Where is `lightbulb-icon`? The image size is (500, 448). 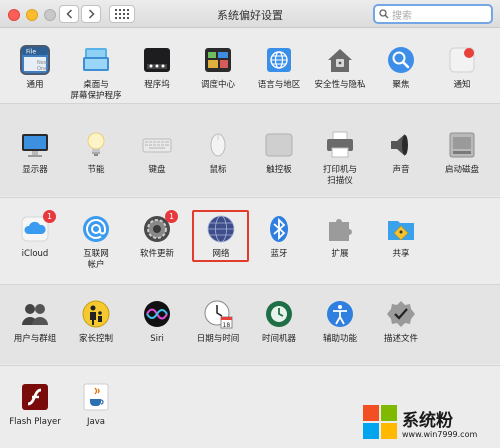 lightbulb-icon is located at coordinates (96, 145).